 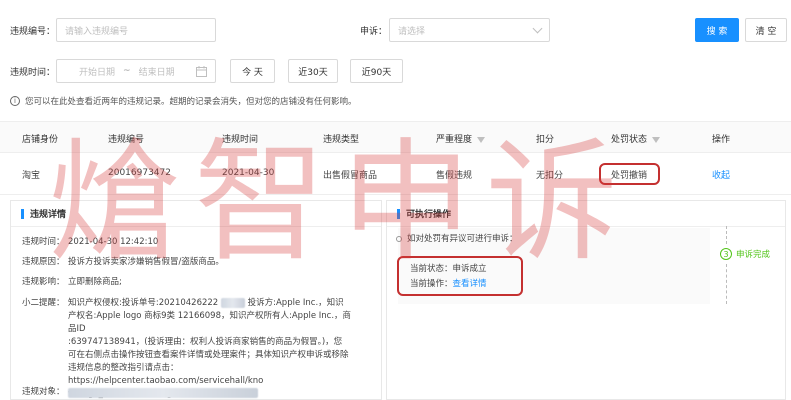 What do you see at coordinates (190, 242) in the screenshot?
I see `detail-row-time: 违规时间： 2021-04-30 12:42:10` at bounding box center [190, 242].